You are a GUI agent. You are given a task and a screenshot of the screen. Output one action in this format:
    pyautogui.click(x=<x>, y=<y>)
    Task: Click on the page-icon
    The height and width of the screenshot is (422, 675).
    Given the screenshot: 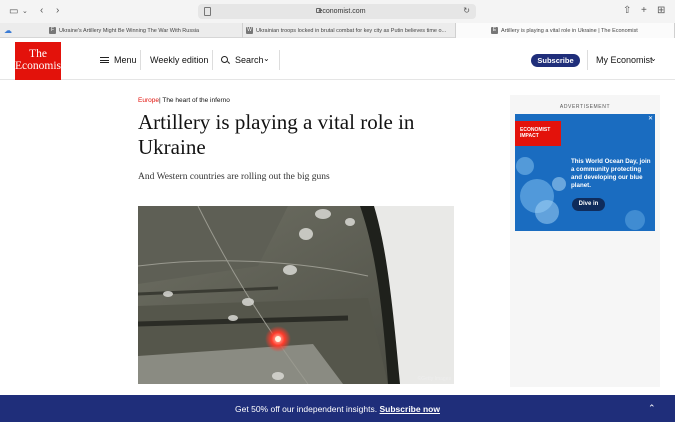 What is the action you would take?
    pyautogui.click(x=207, y=11)
    